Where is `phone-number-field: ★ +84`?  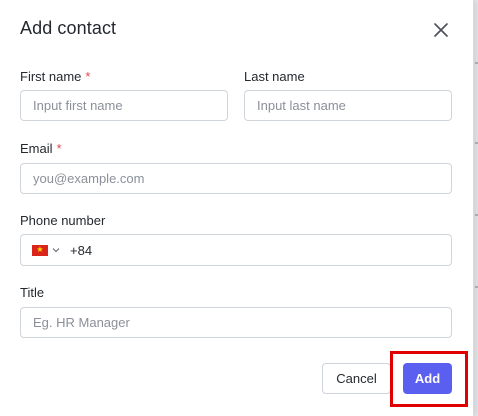
phone-number-field: ★ +84 is located at coordinates (236, 250).